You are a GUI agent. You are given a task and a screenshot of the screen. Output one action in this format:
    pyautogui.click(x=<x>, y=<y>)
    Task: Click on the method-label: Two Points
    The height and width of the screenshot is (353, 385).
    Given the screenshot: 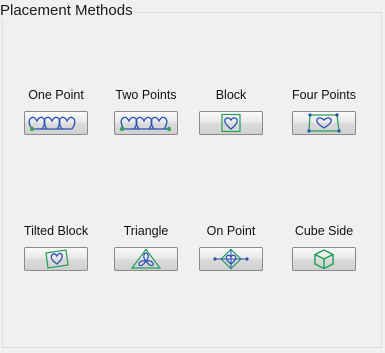 What is the action you would take?
    pyautogui.click(x=146, y=95)
    